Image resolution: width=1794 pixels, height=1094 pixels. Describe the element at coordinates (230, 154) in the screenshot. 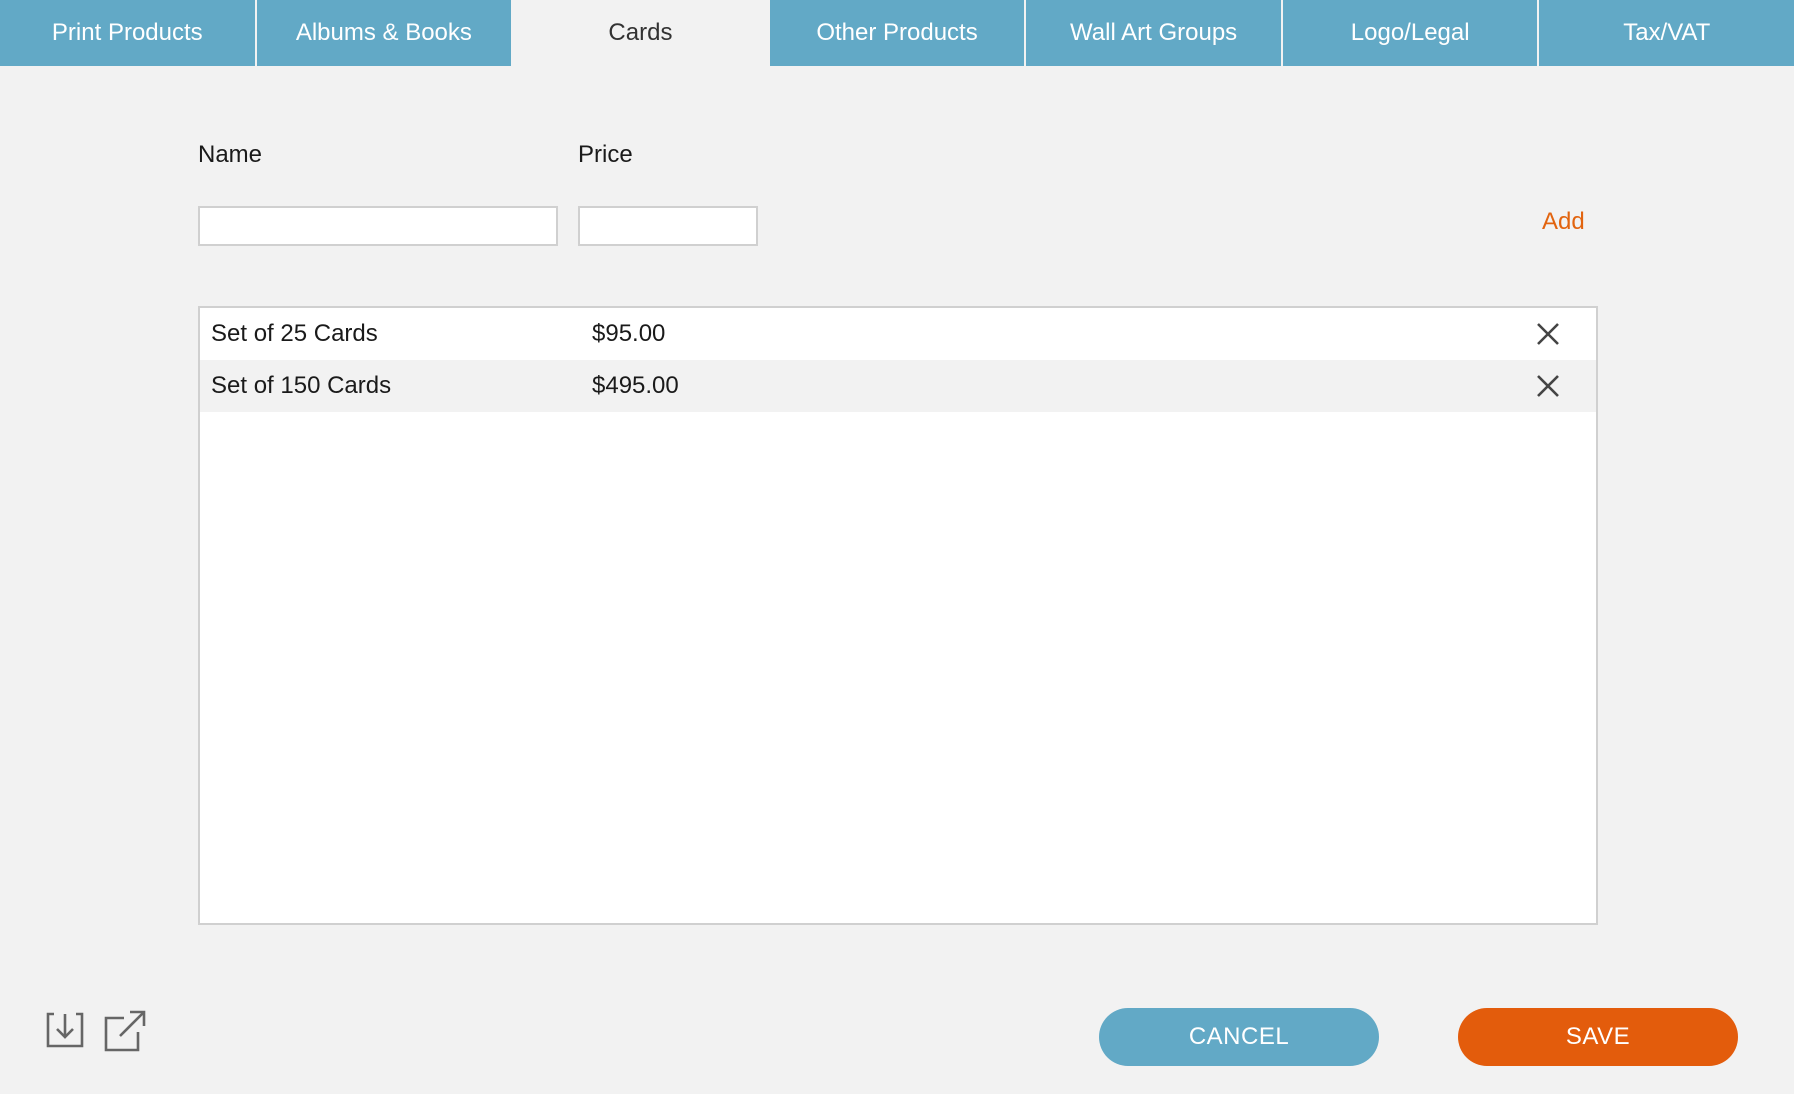

I see `name-label: Name` at that location.